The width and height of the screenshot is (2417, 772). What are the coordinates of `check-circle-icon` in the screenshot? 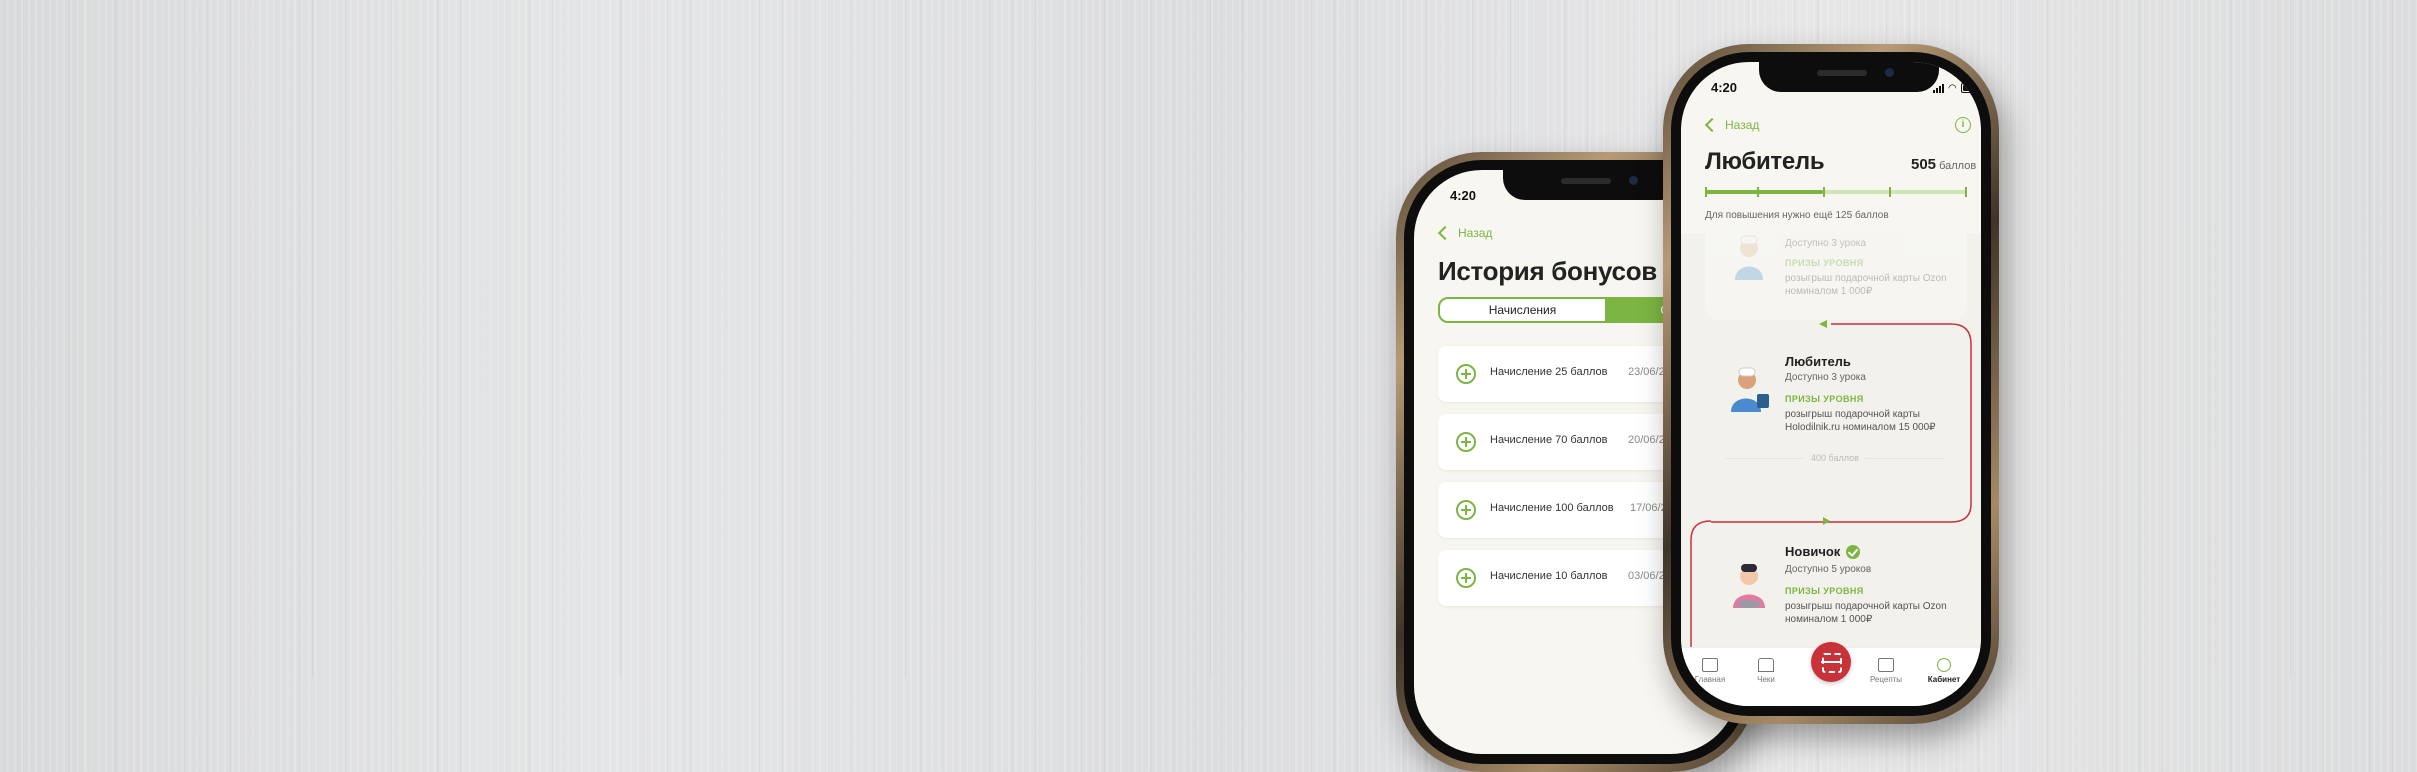 It's located at (1853, 551).